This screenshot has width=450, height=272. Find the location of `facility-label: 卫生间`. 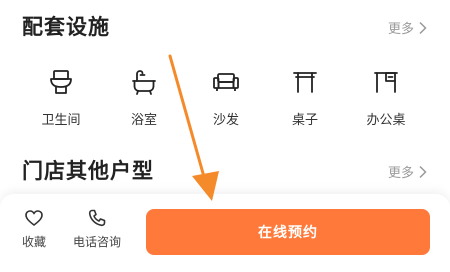

facility-label: 卫生间 is located at coordinates (61, 120).